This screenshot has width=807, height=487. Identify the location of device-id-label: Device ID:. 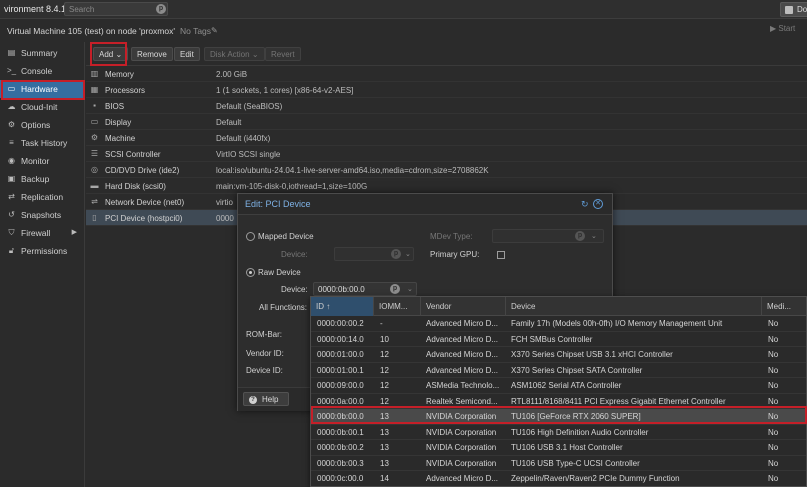
(264, 370).